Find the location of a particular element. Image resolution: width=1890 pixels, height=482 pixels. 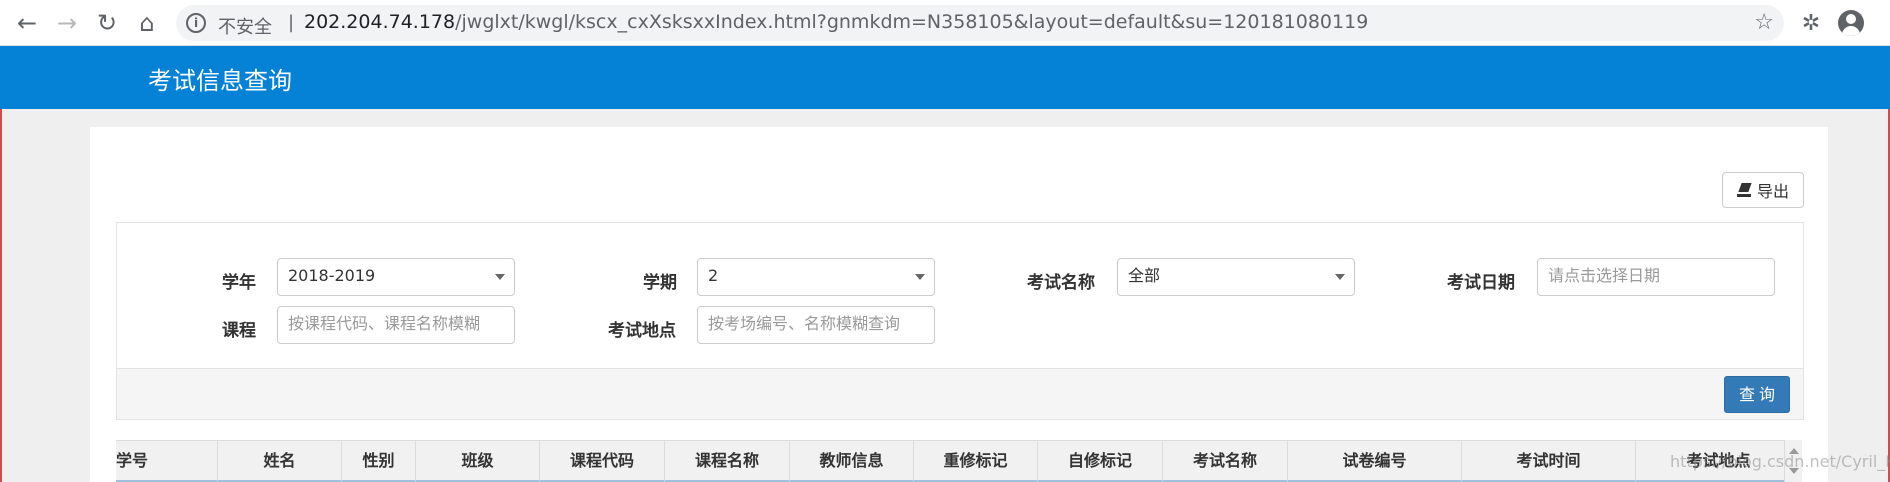

column-header: 重修标记 is located at coordinates (976, 461).